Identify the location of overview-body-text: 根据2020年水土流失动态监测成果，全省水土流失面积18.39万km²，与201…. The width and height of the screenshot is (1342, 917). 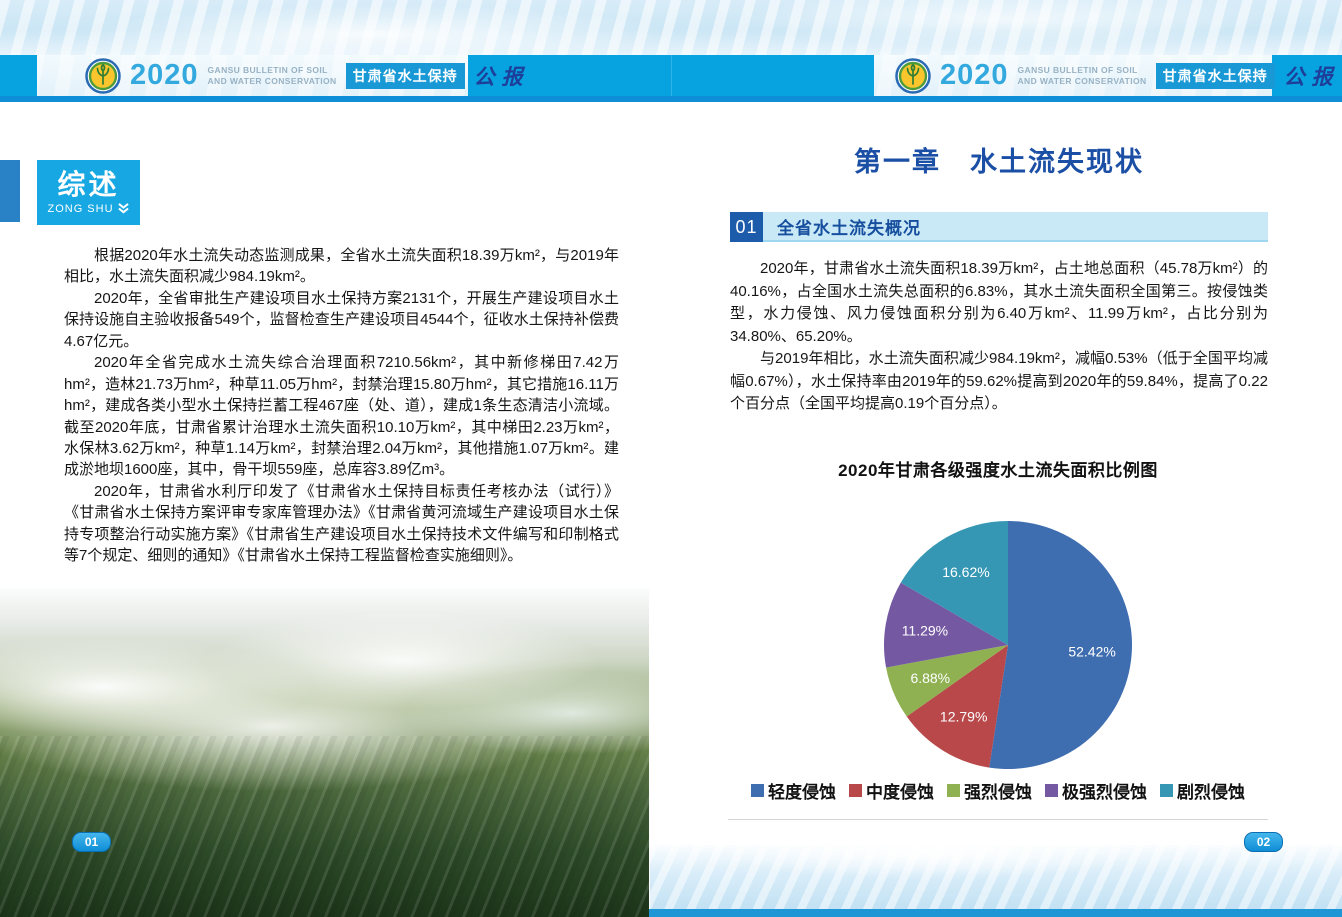
(341, 406).